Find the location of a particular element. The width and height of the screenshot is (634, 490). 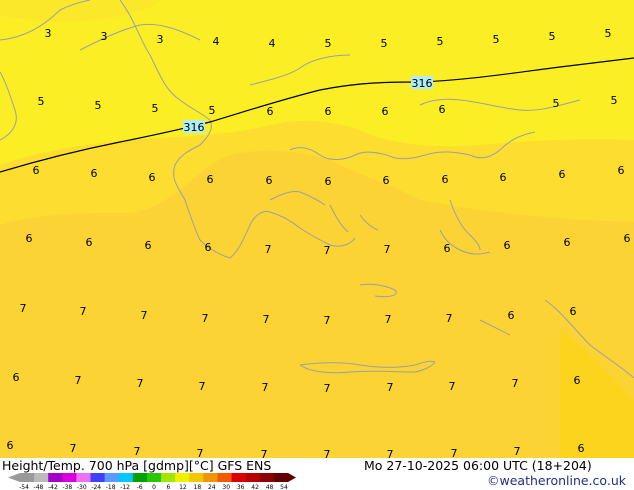

legend-tick-label: -18 is located at coordinates (111, 487).